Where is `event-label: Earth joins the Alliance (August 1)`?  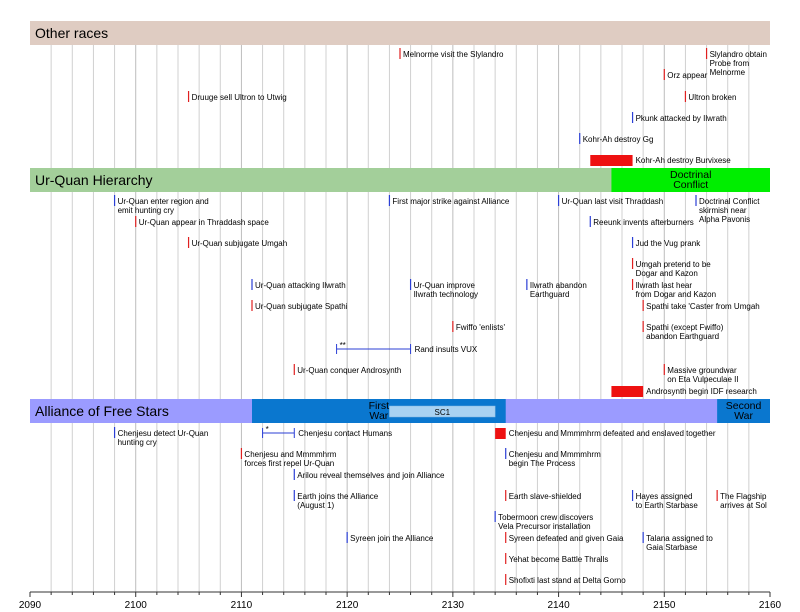 event-label: Earth joins the Alliance (August 1) is located at coordinates (337, 501).